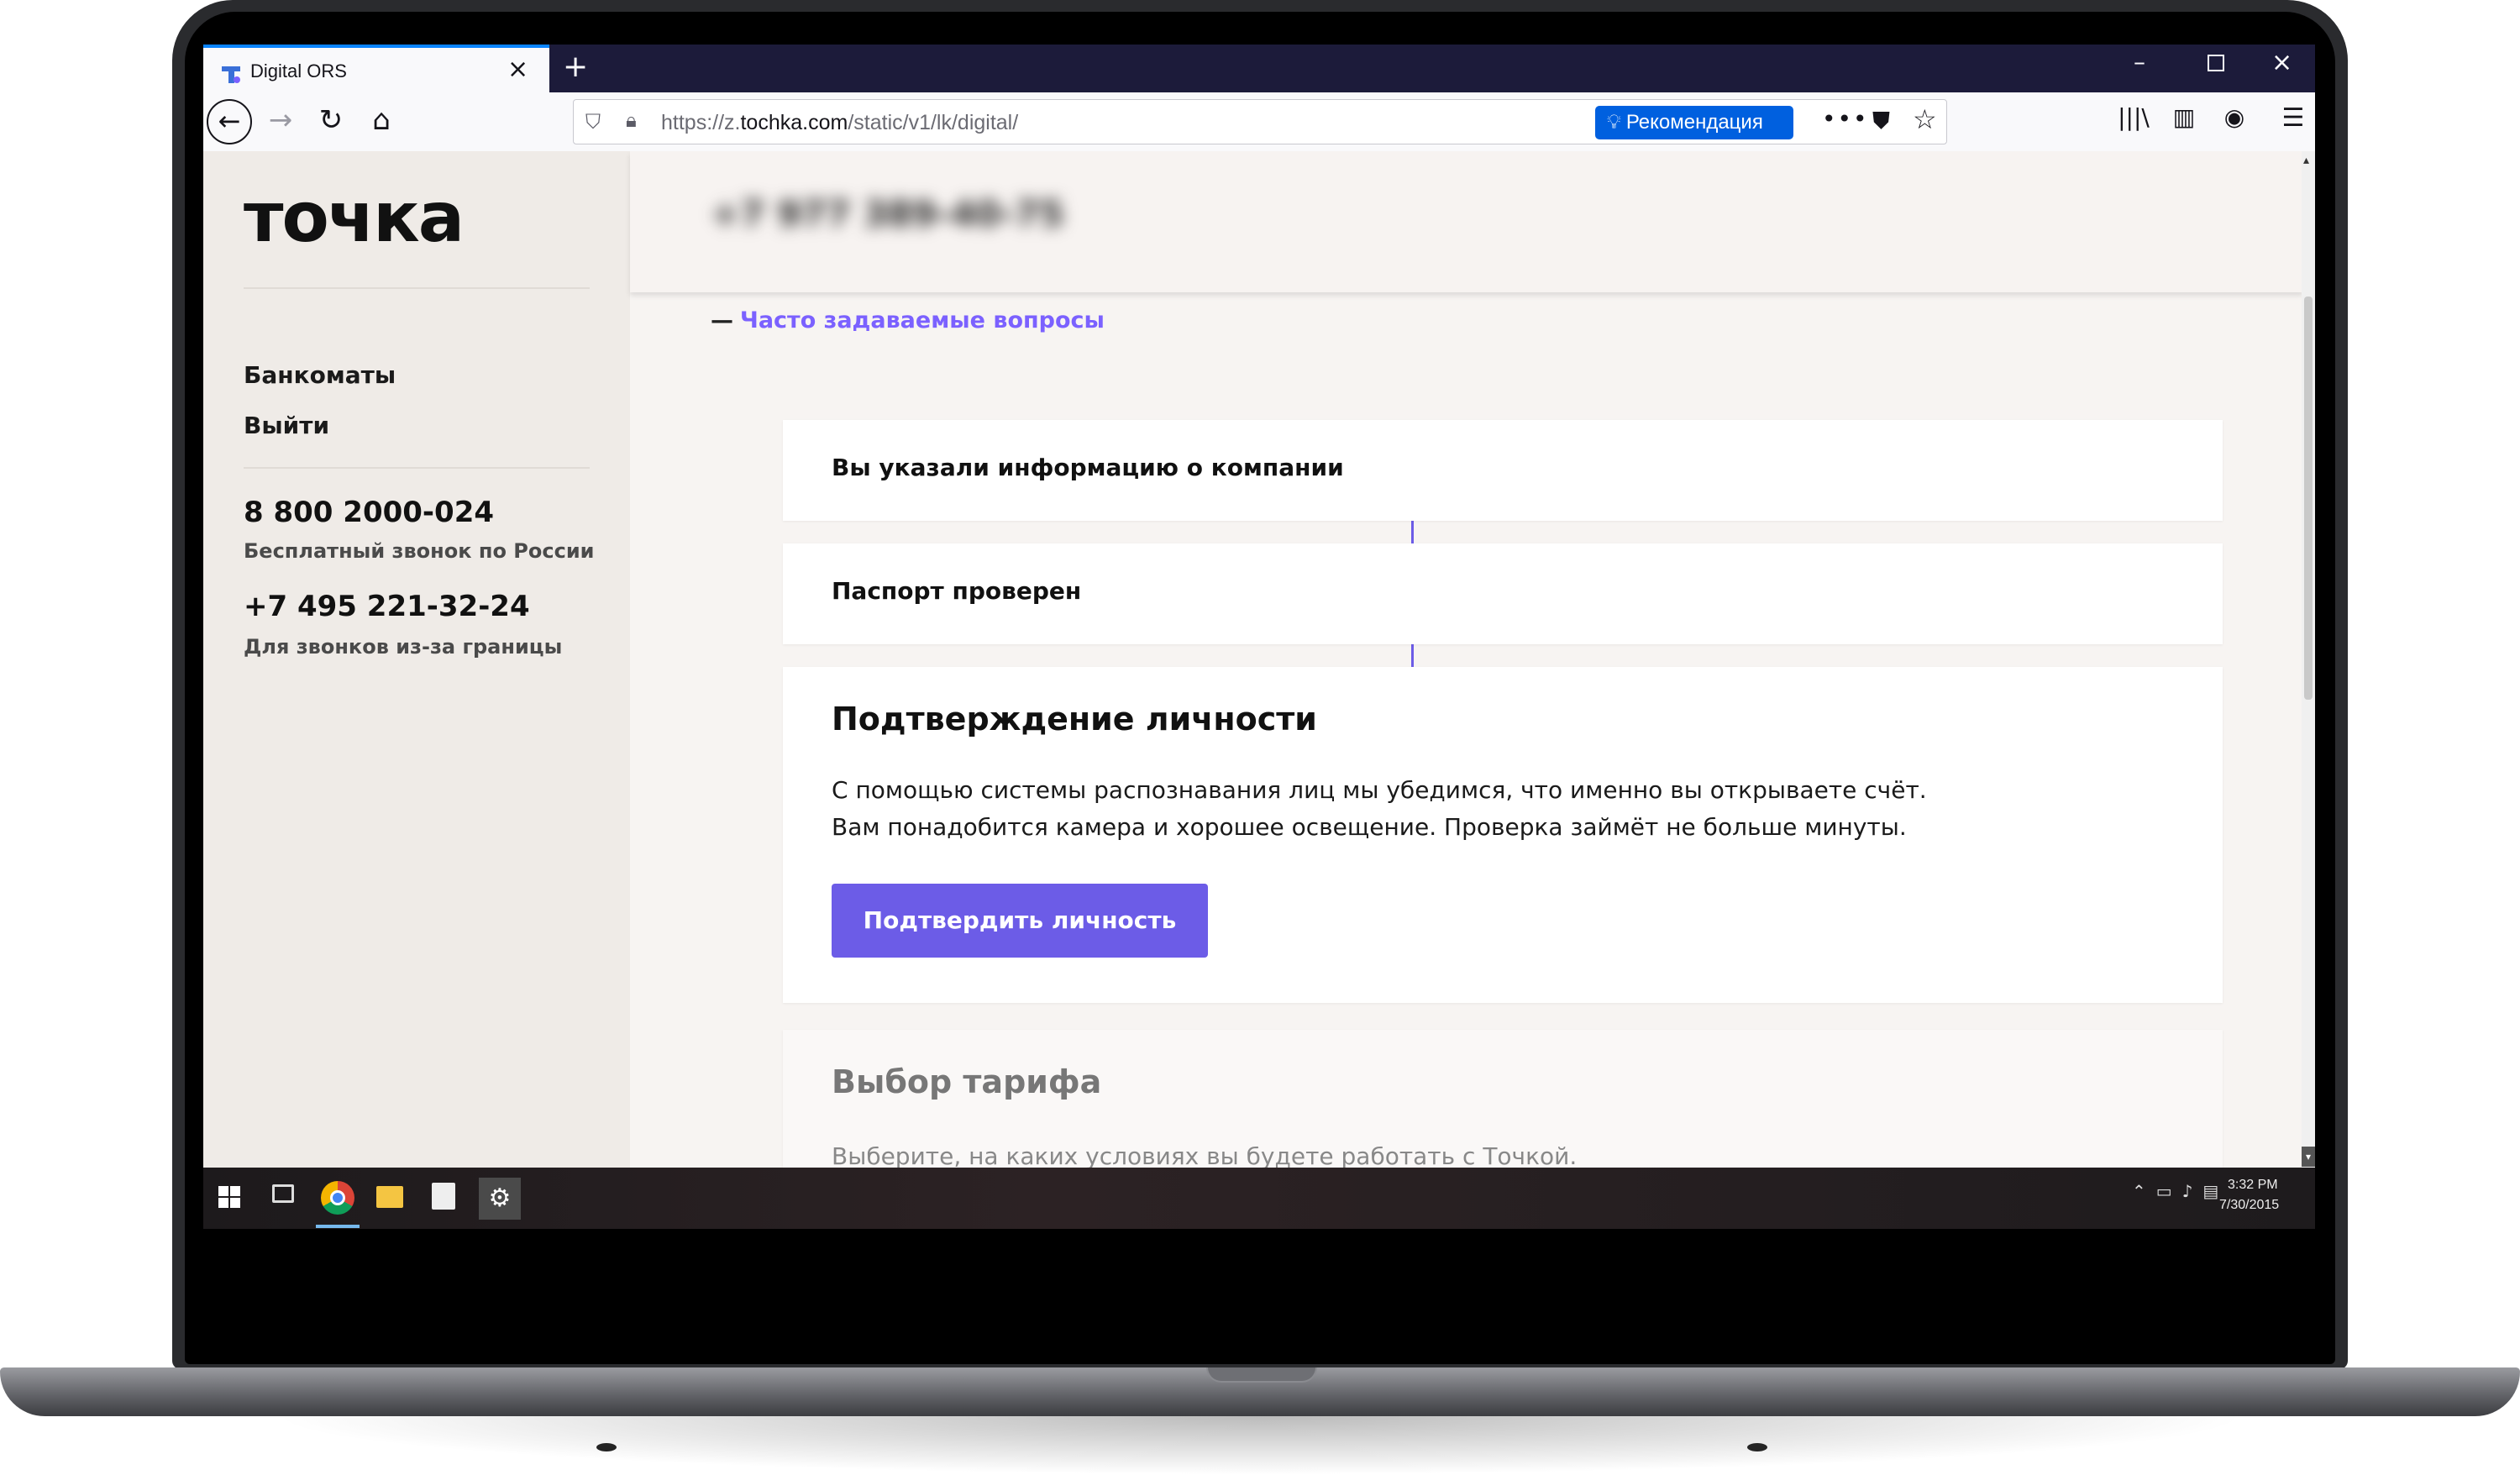 Image resolution: width=2520 pixels, height=1475 pixels. Describe the element at coordinates (1466, 222) in the screenshot. I see `header-bar: +7 977 389-40-75` at that location.